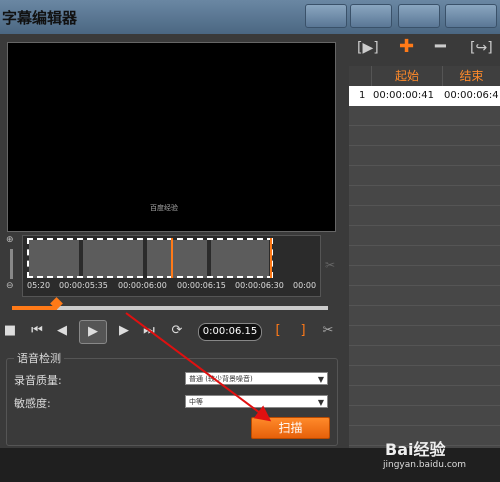  Describe the element at coordinates (150, 258) in the screenshot. I see `subtitle-selection` at that location.